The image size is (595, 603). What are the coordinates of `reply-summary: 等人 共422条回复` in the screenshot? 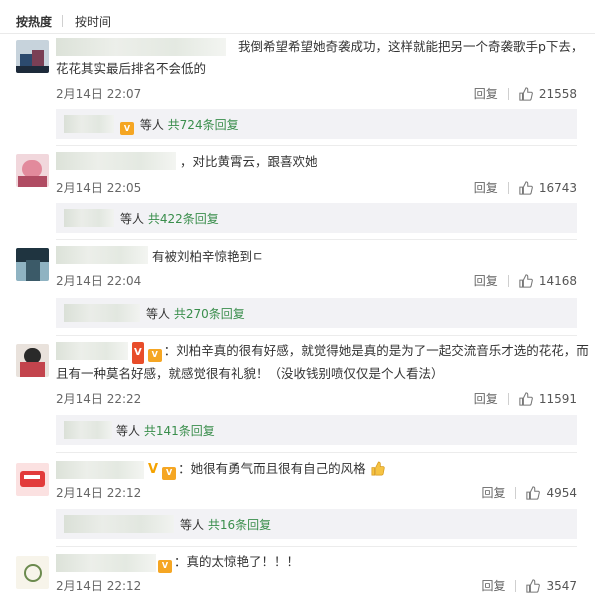 It's located at (169, 218).